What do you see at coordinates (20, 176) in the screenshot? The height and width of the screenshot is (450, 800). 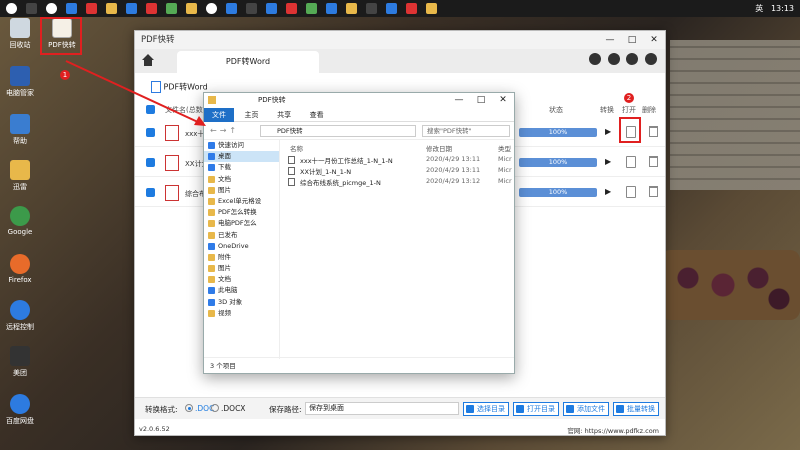 I see `desktop-icon-xunlei: 迅雷` at bounding box center [20, 176].